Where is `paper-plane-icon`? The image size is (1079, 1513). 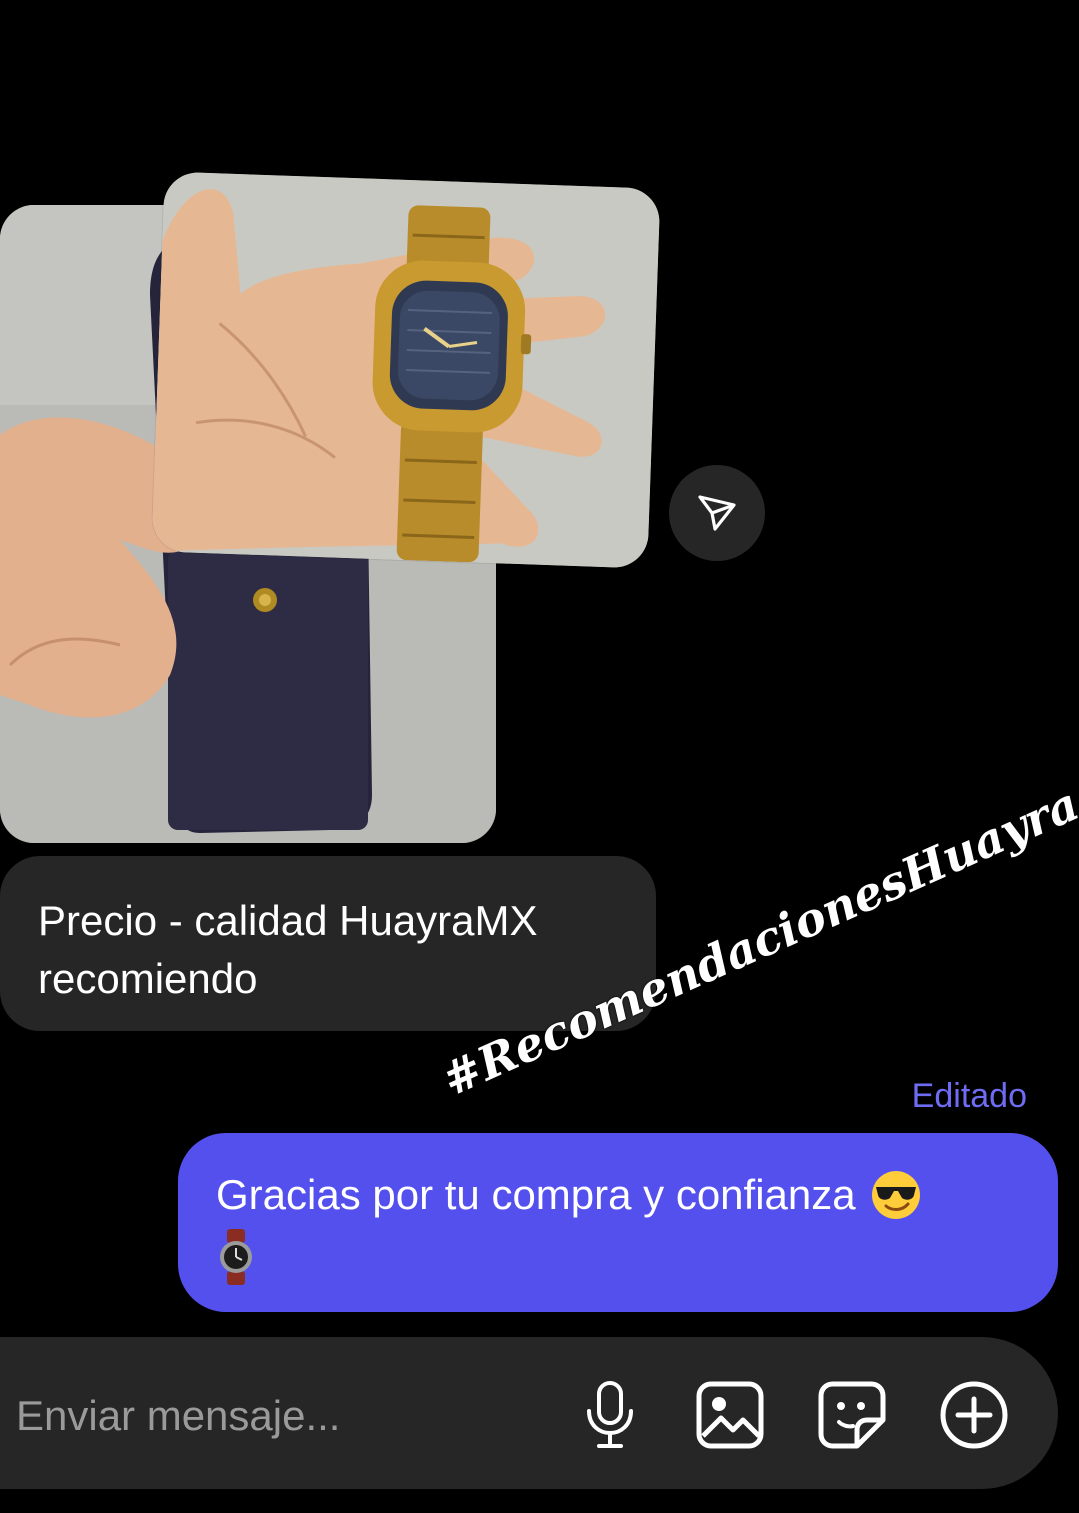
paper-plane-icon is located at coordinates (717, 513).